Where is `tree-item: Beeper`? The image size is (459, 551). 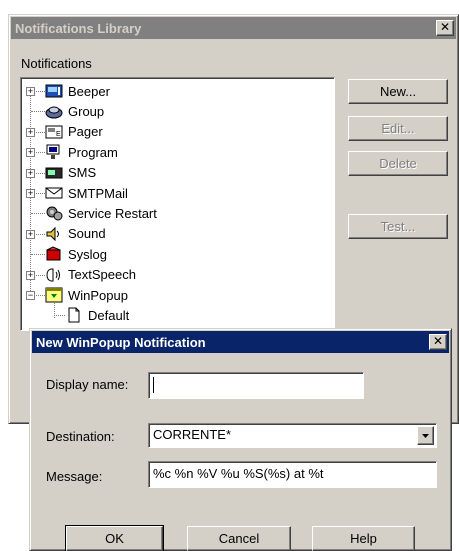 tree-item: Beeper is located at coordinates (77, 91).